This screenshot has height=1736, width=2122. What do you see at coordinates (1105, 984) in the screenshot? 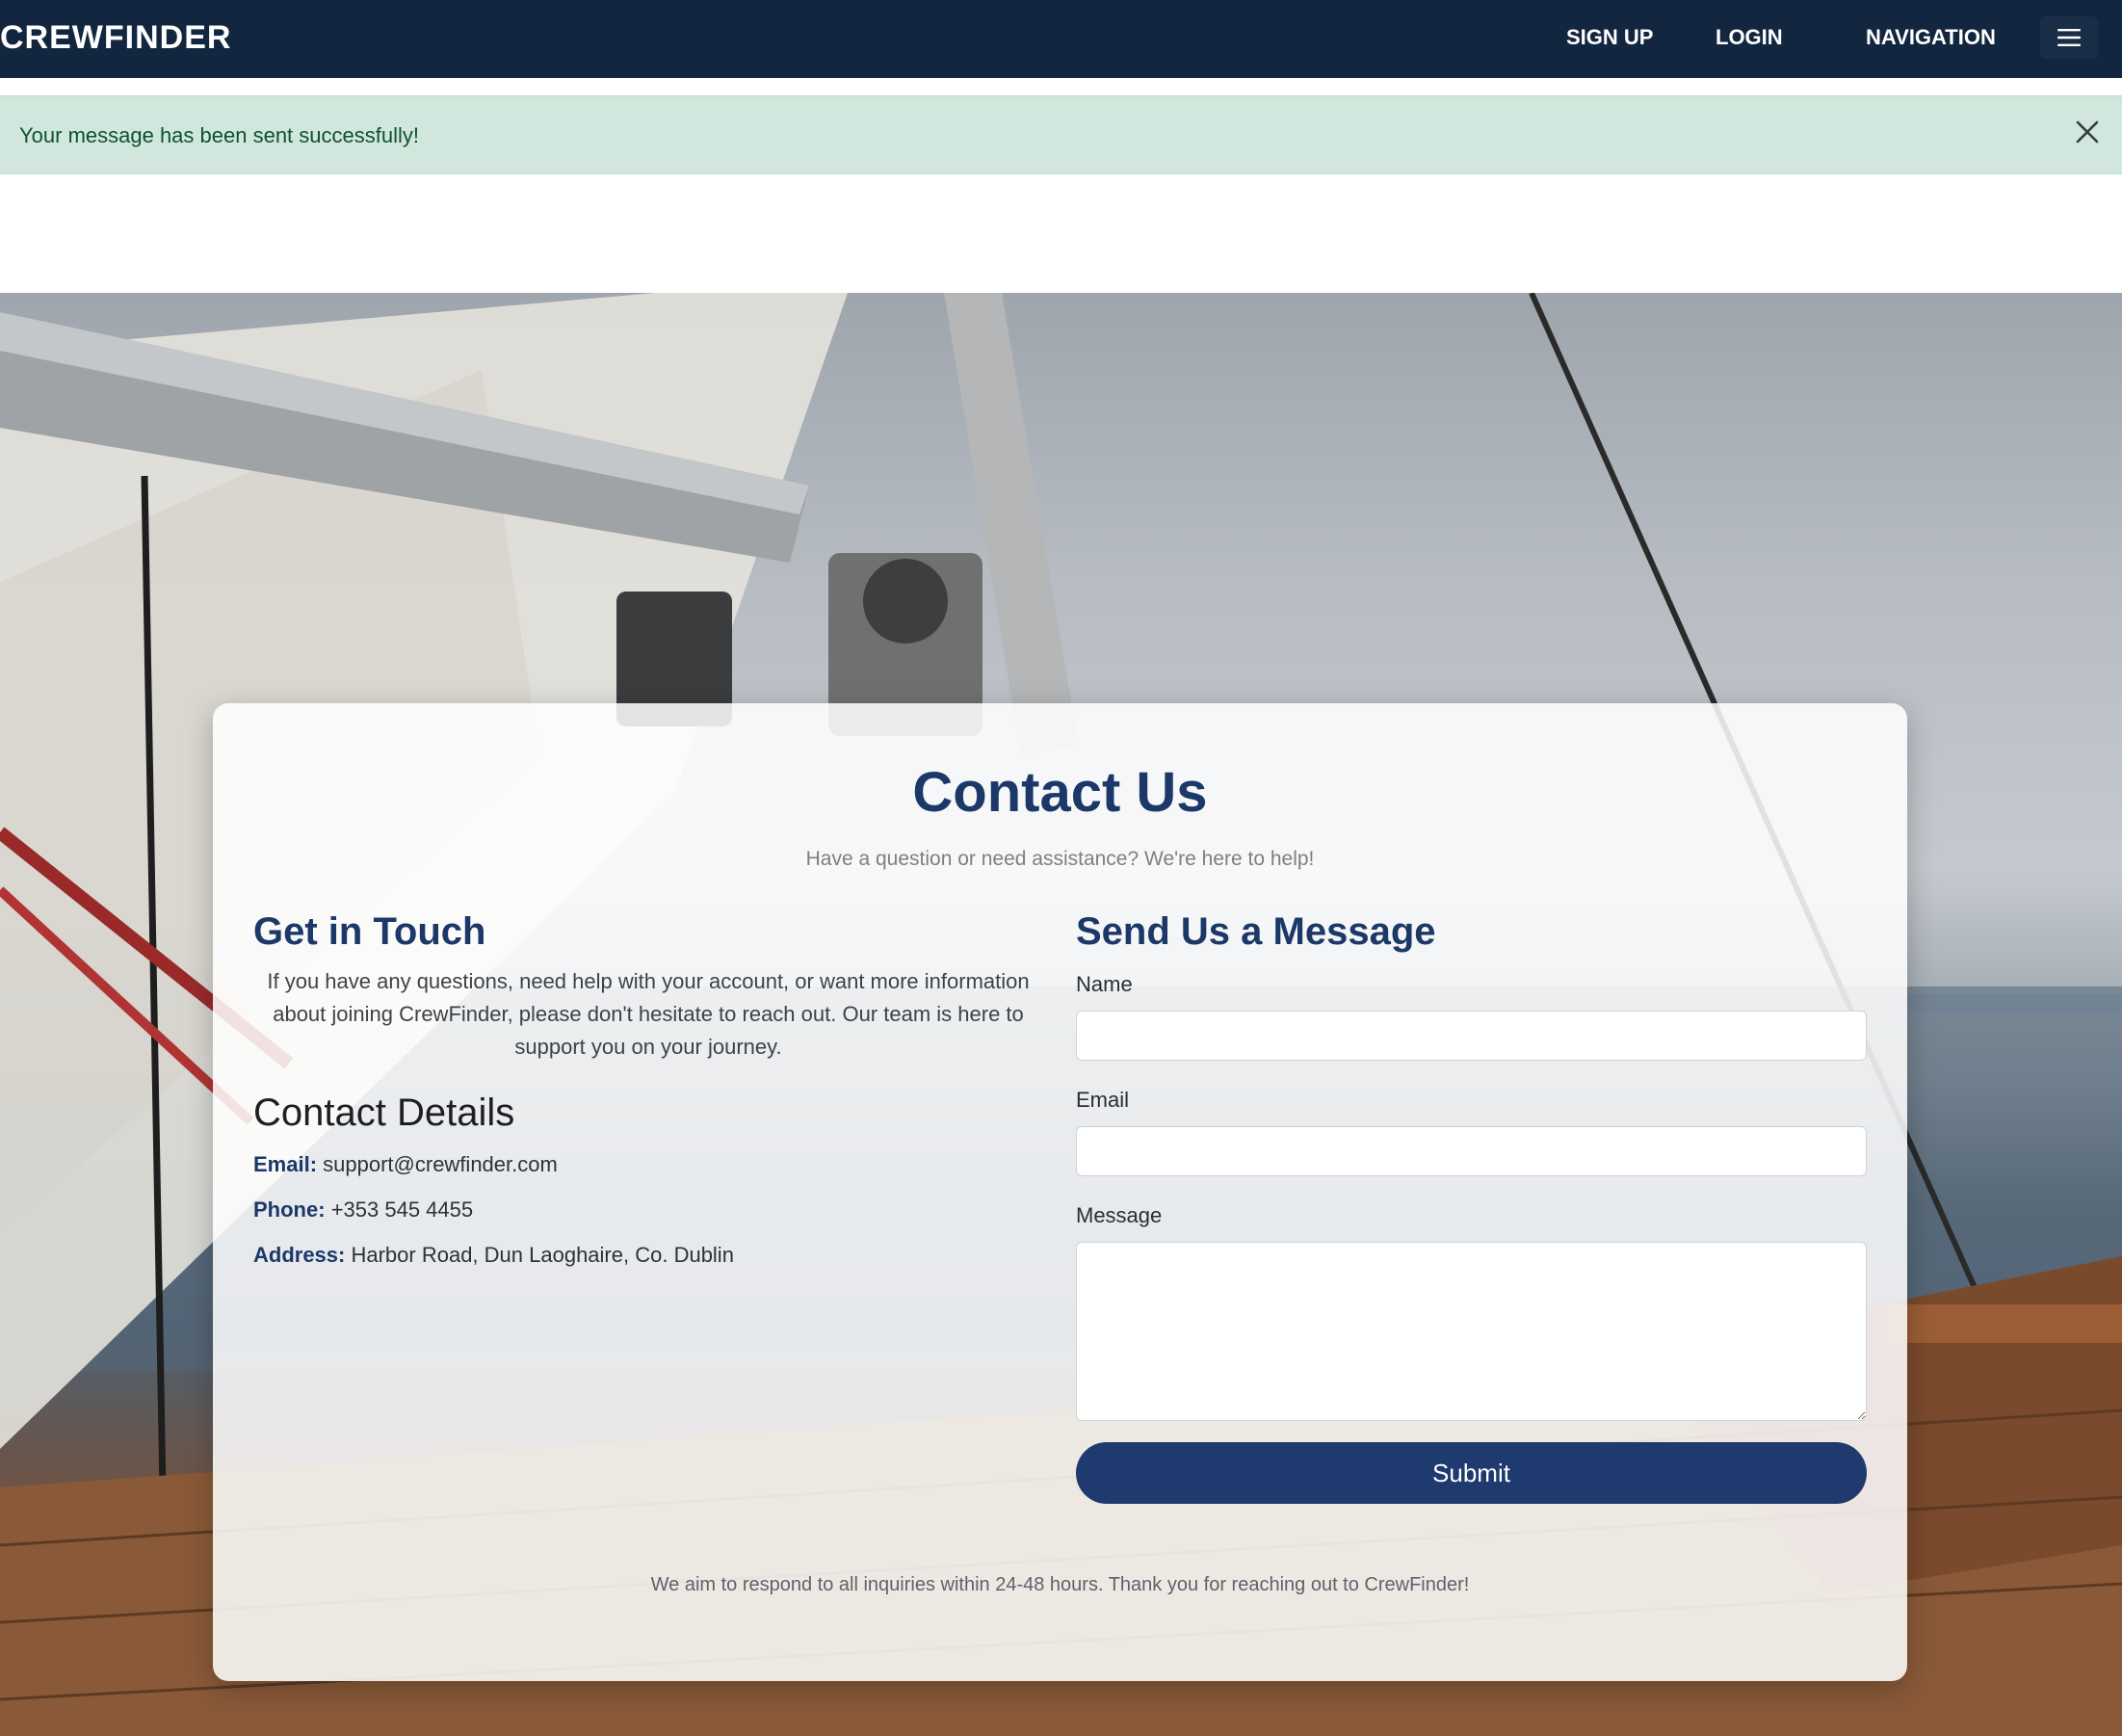
I see `name-label: Name` at bounding box center [1105, 984].